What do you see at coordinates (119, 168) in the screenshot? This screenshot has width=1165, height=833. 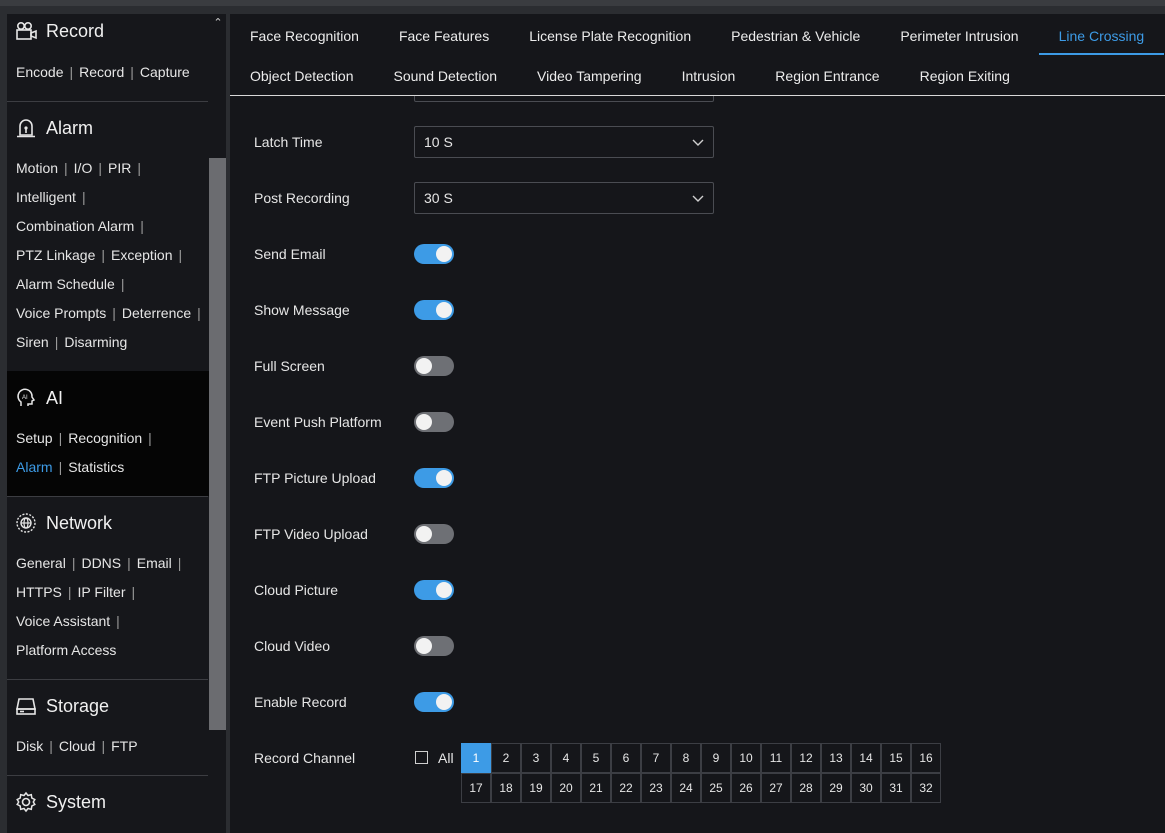 I see `sidebar-link-pir: PIR` at bounding box center [119, 168].